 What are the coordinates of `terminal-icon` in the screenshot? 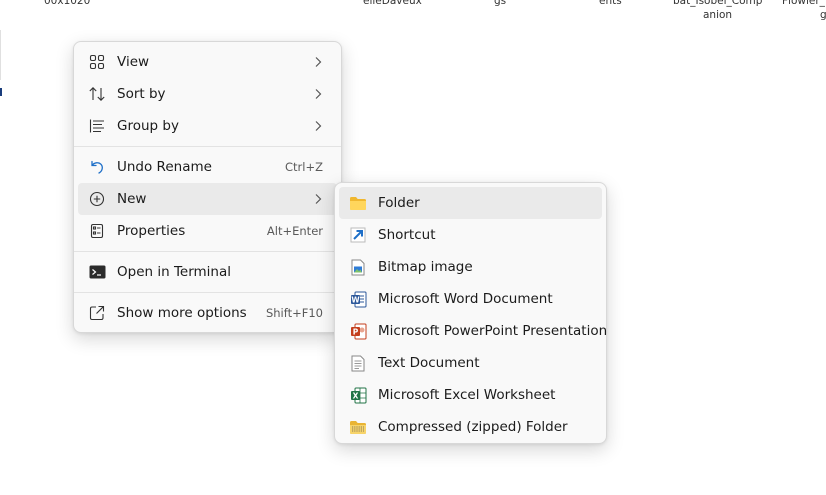 It's located at (97, 272).